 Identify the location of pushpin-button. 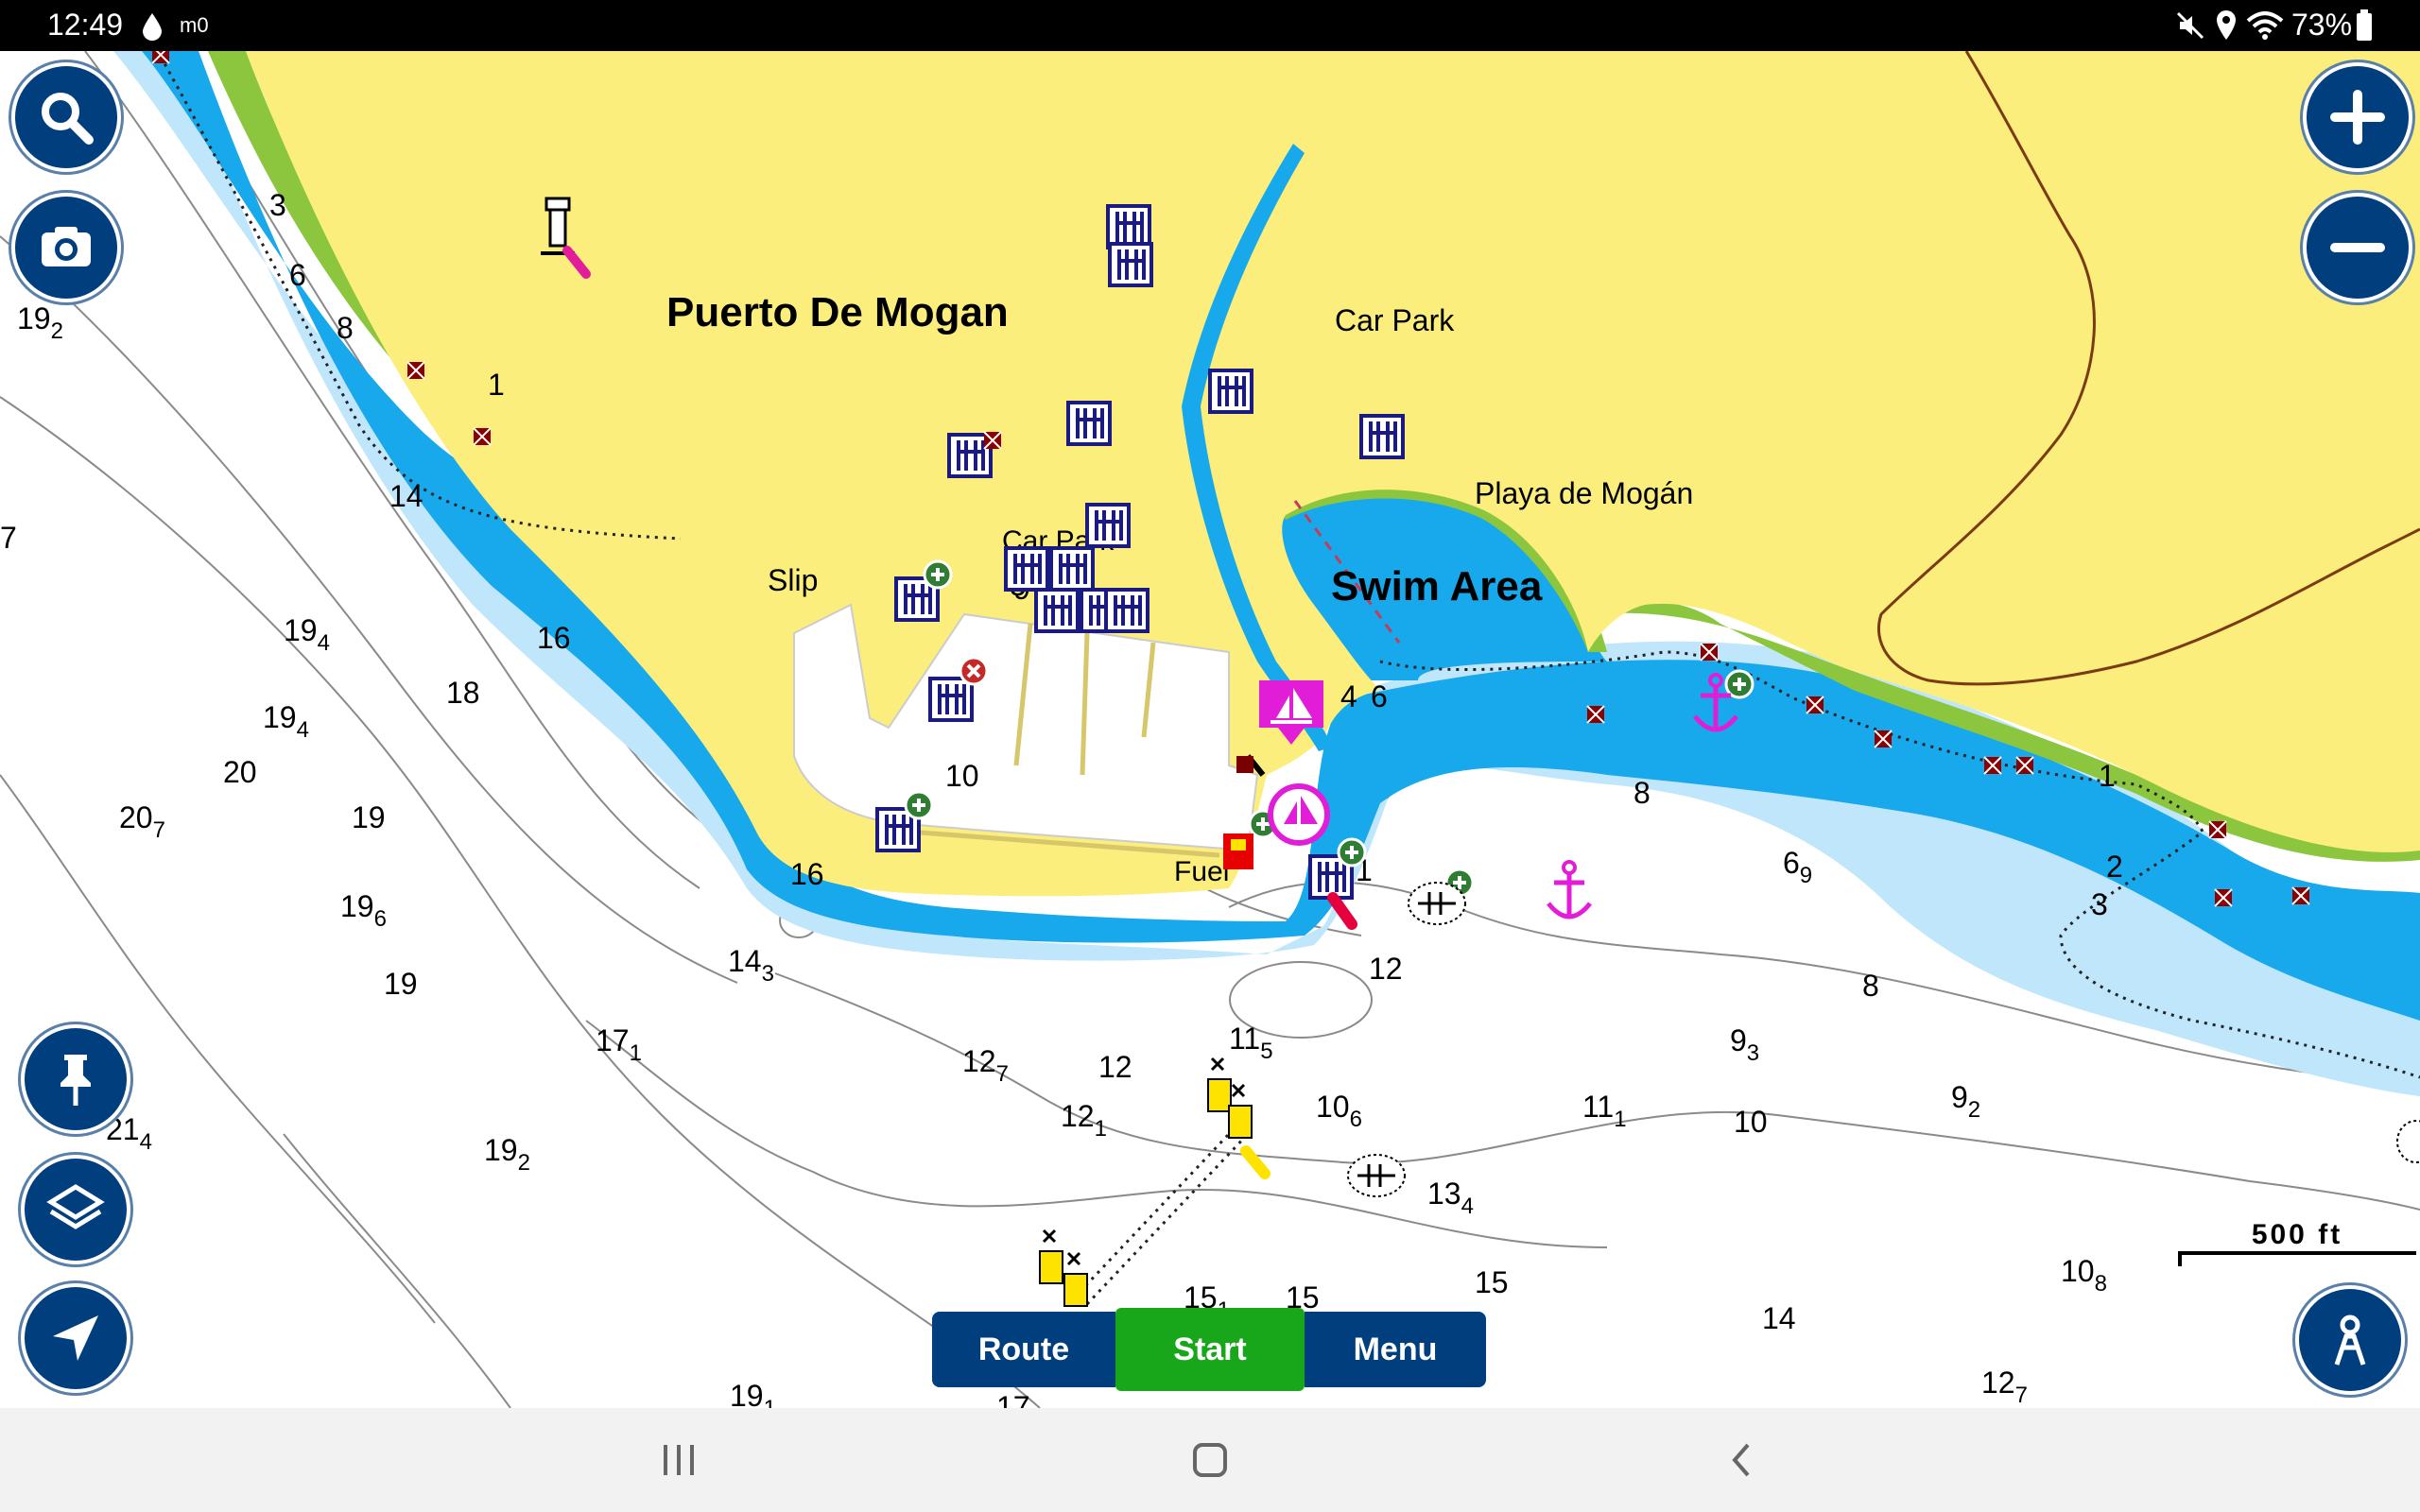
(75, 1079).